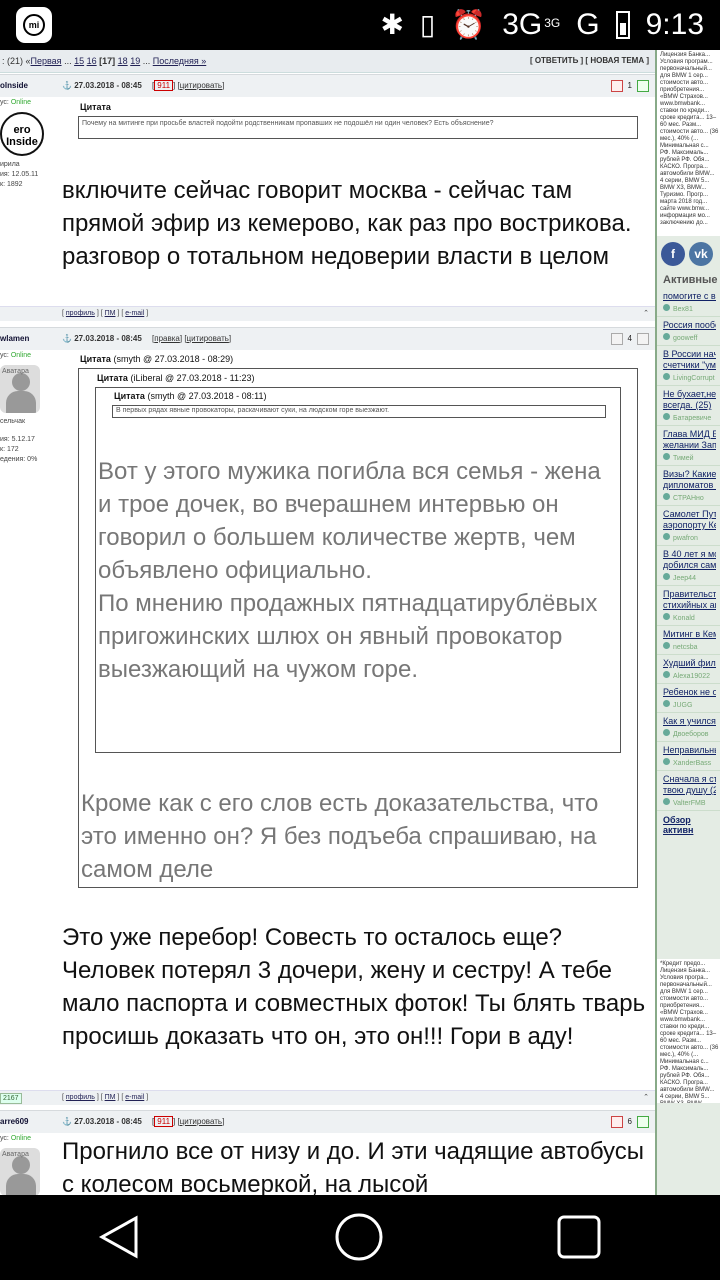 The width and height of the screenshot is (720, 1280). Describe the element at coordinates (79, 61) in the screenshot. I see `pager-page-15: 15` at that location.